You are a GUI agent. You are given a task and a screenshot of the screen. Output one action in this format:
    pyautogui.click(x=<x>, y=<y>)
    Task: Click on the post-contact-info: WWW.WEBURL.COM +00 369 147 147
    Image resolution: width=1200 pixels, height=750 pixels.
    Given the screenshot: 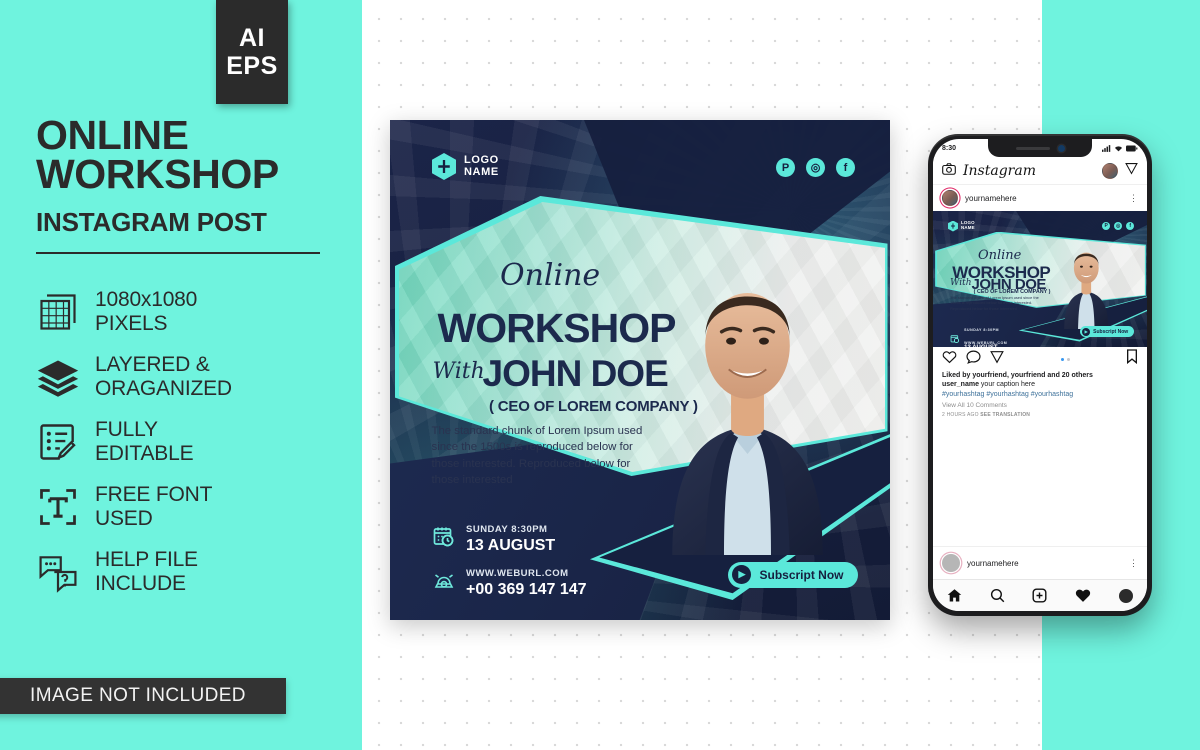 What is the action you would take?
    pyautogui.click(x=509, y=581)
    